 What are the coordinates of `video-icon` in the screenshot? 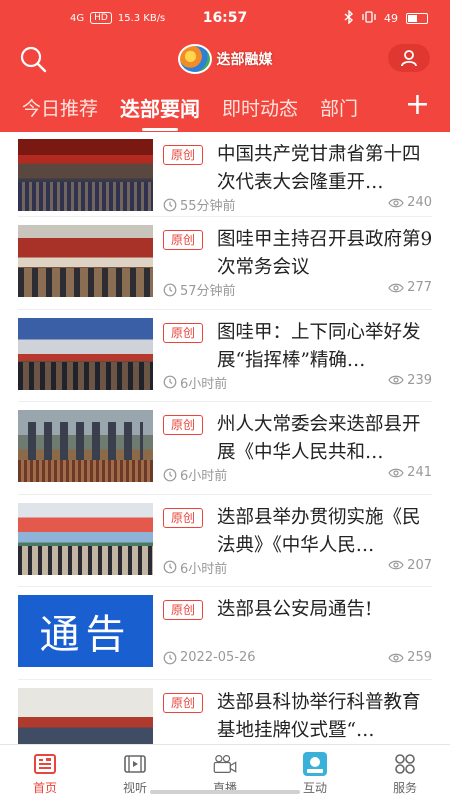 It's located at (135, 764).